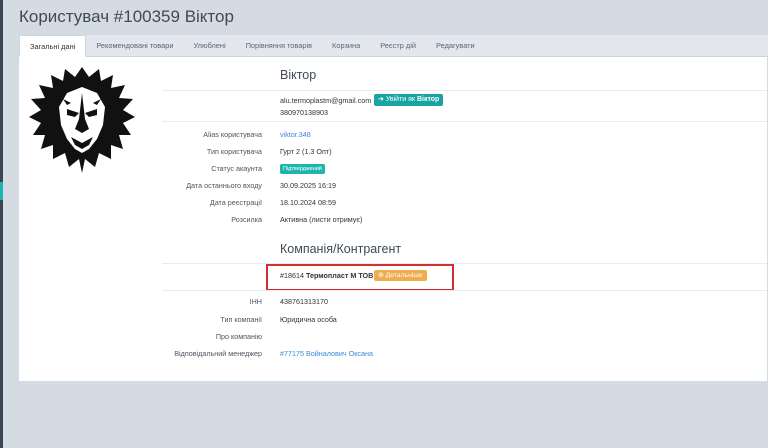 Image resolution: width=768 pixels, height=448 pixels. What do you see at coordinates (400, 99) in the screenshot?
I see `login-as-prefix: Увійти як` at bounding box center [400, 99].